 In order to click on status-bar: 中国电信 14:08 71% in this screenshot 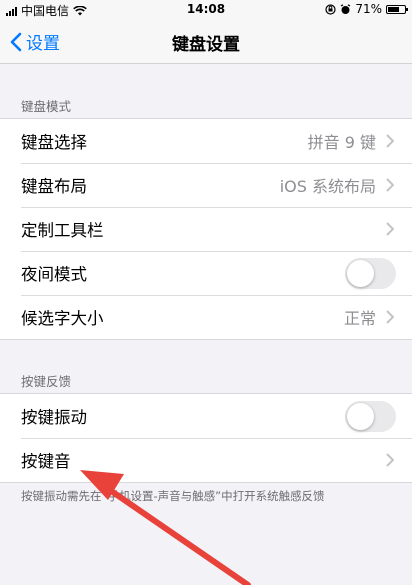, I will do `click(206, 10)`.